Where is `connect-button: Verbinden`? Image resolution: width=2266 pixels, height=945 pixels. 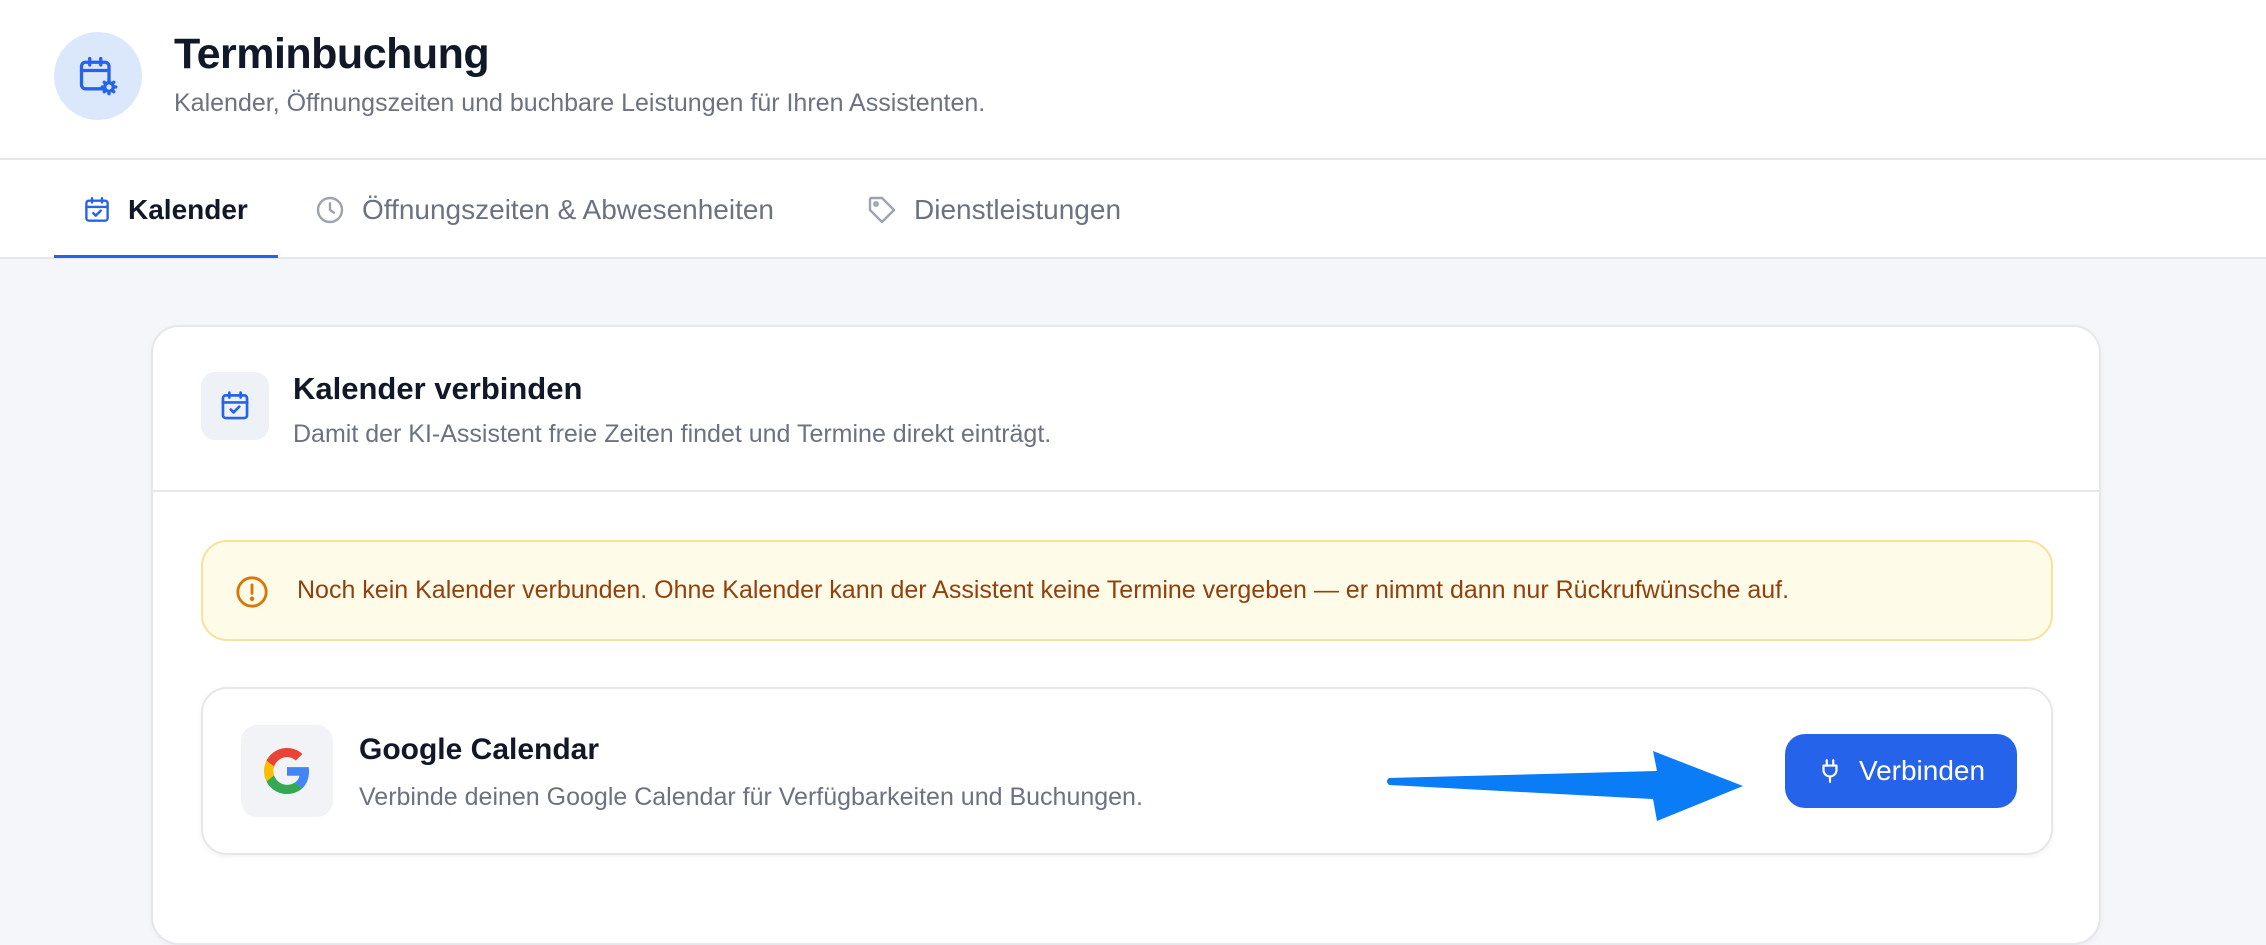
connect-button: Verbinden is located at coordinates (1901, 771).